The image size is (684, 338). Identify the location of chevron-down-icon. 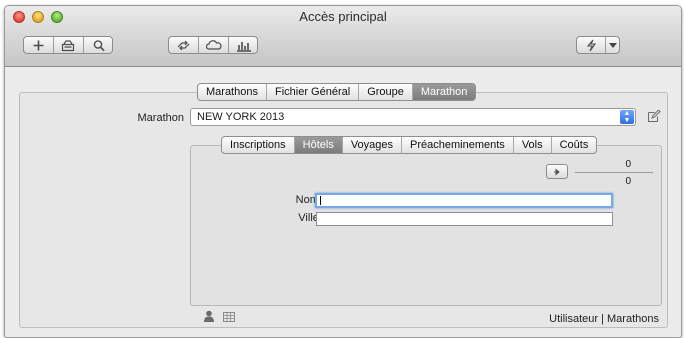
(613, 45).